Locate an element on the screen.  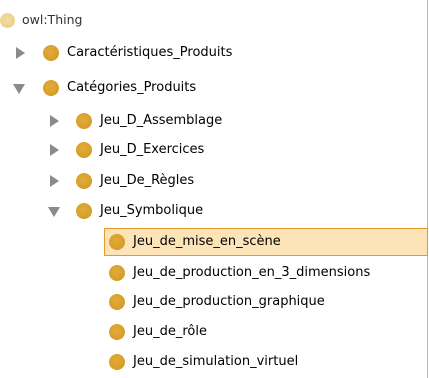
tree-node-categories: Catégories_Produits is located at coordinates (121, 88).